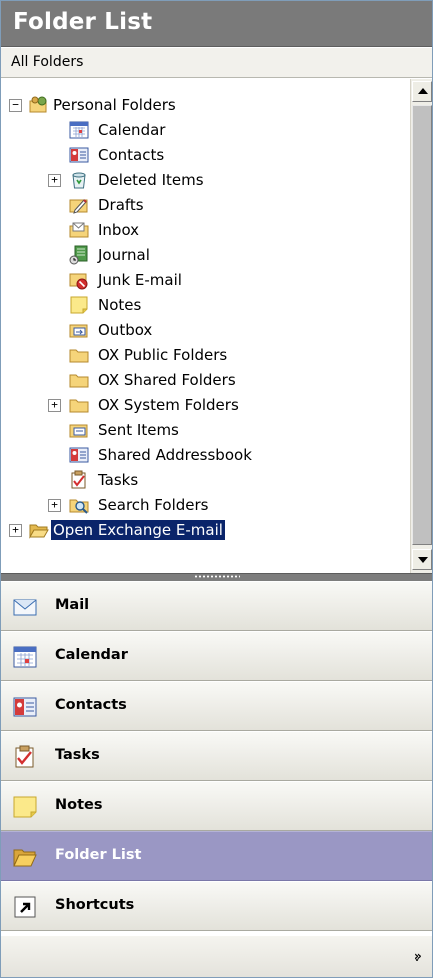 The height and width of the screenshot is (978, 433). Describe the element at coordinates (78, 281) in the screenshot. I see `junk-email-icon` at that location.